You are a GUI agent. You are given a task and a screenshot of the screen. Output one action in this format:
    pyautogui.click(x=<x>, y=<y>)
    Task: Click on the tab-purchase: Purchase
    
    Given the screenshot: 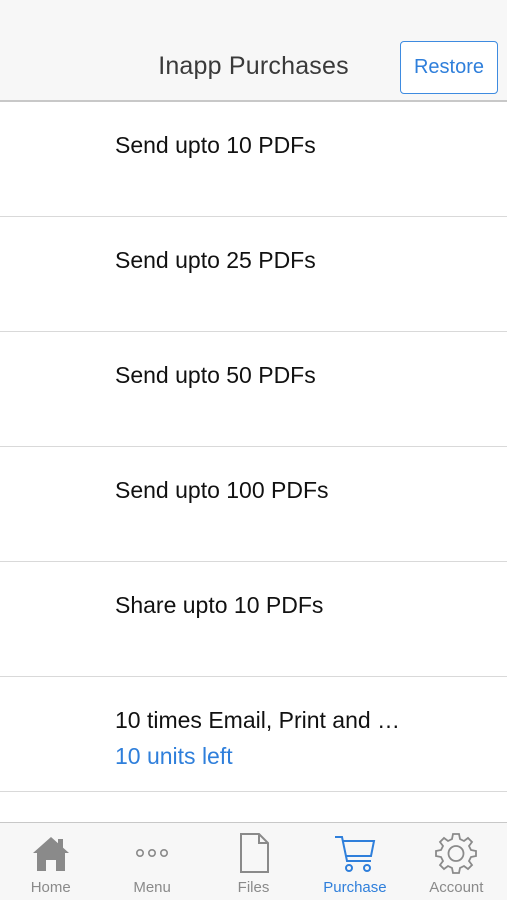 What is the action you would take?
    pyautogui.click(x=354, y=861)
    